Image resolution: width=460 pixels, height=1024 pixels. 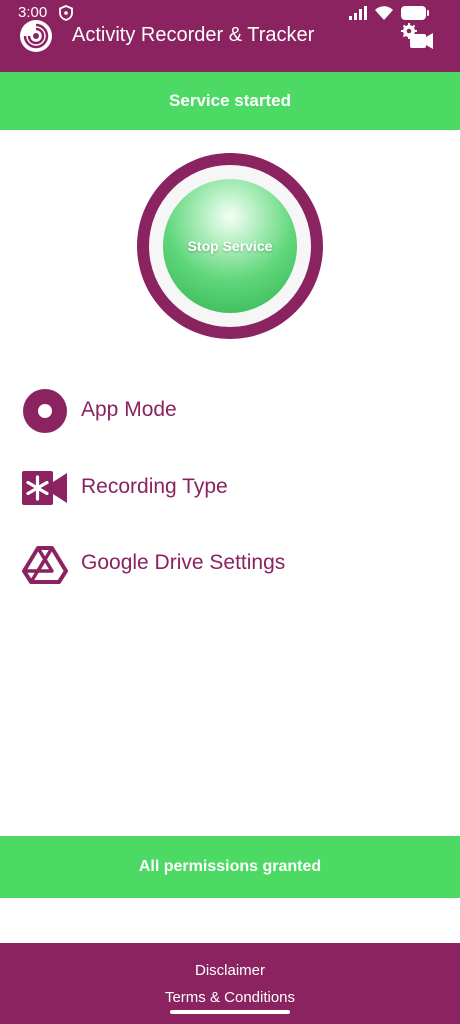 I want to click on battery-icon, so click(x=415, y=13).